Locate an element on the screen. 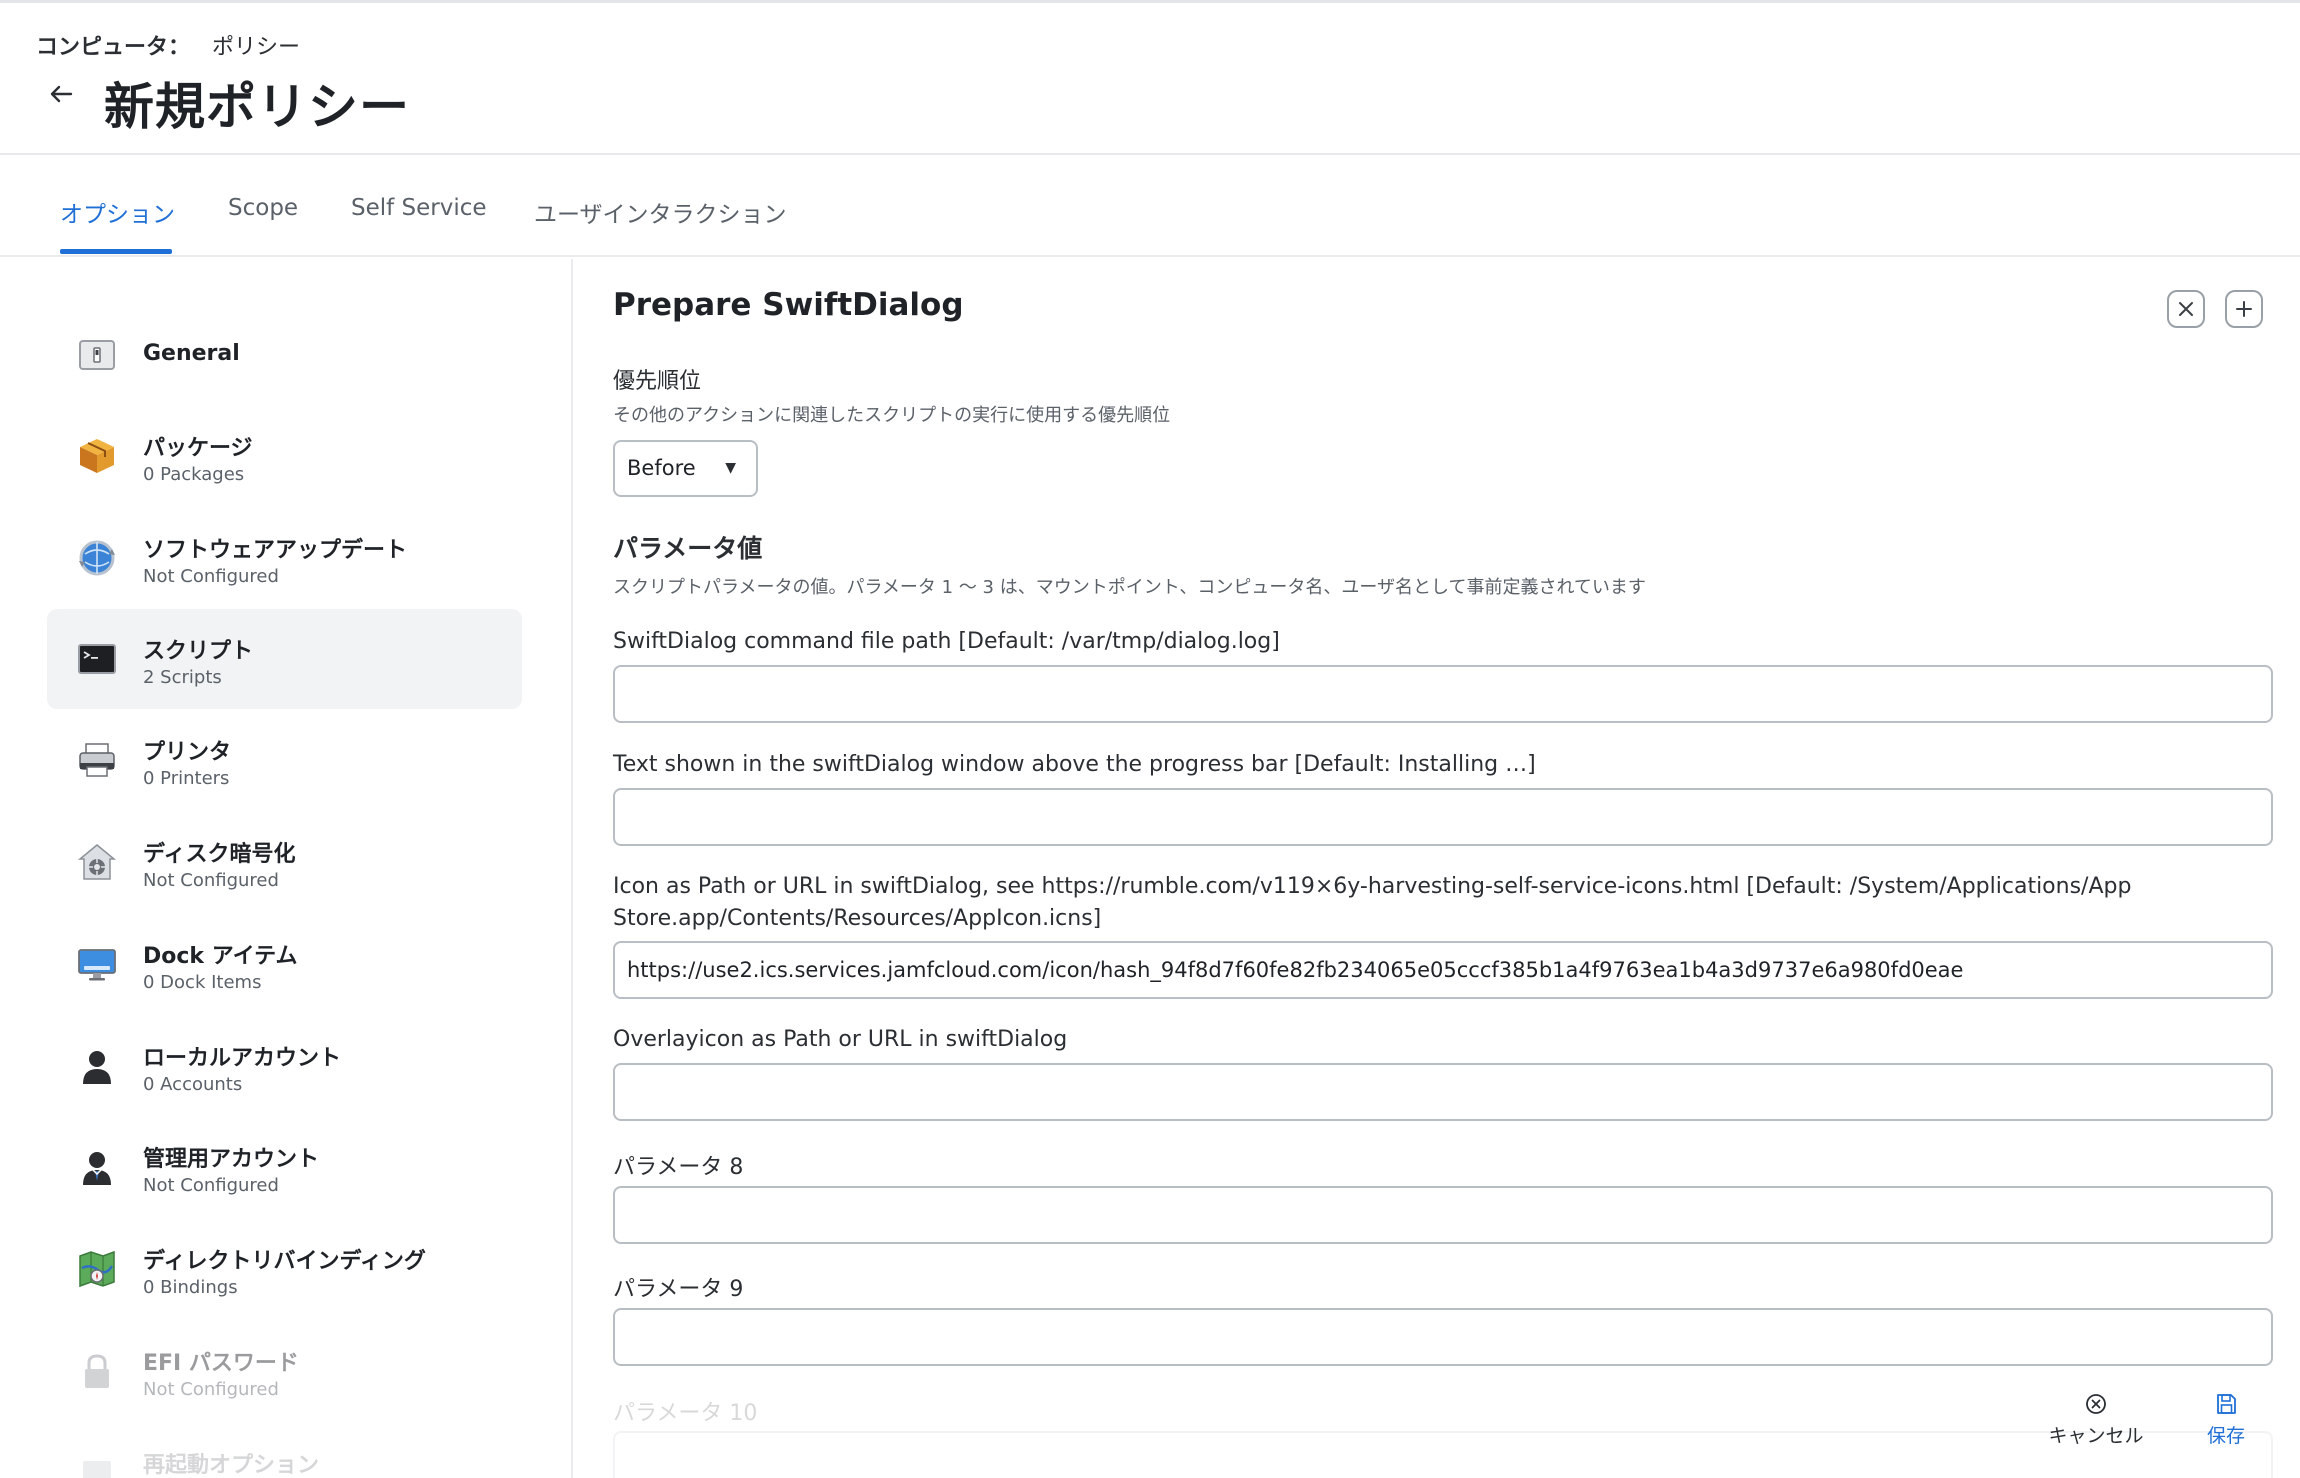 This screenshot has width=2300, height=1478. terminal-icon is located at coordinates (97, 659).